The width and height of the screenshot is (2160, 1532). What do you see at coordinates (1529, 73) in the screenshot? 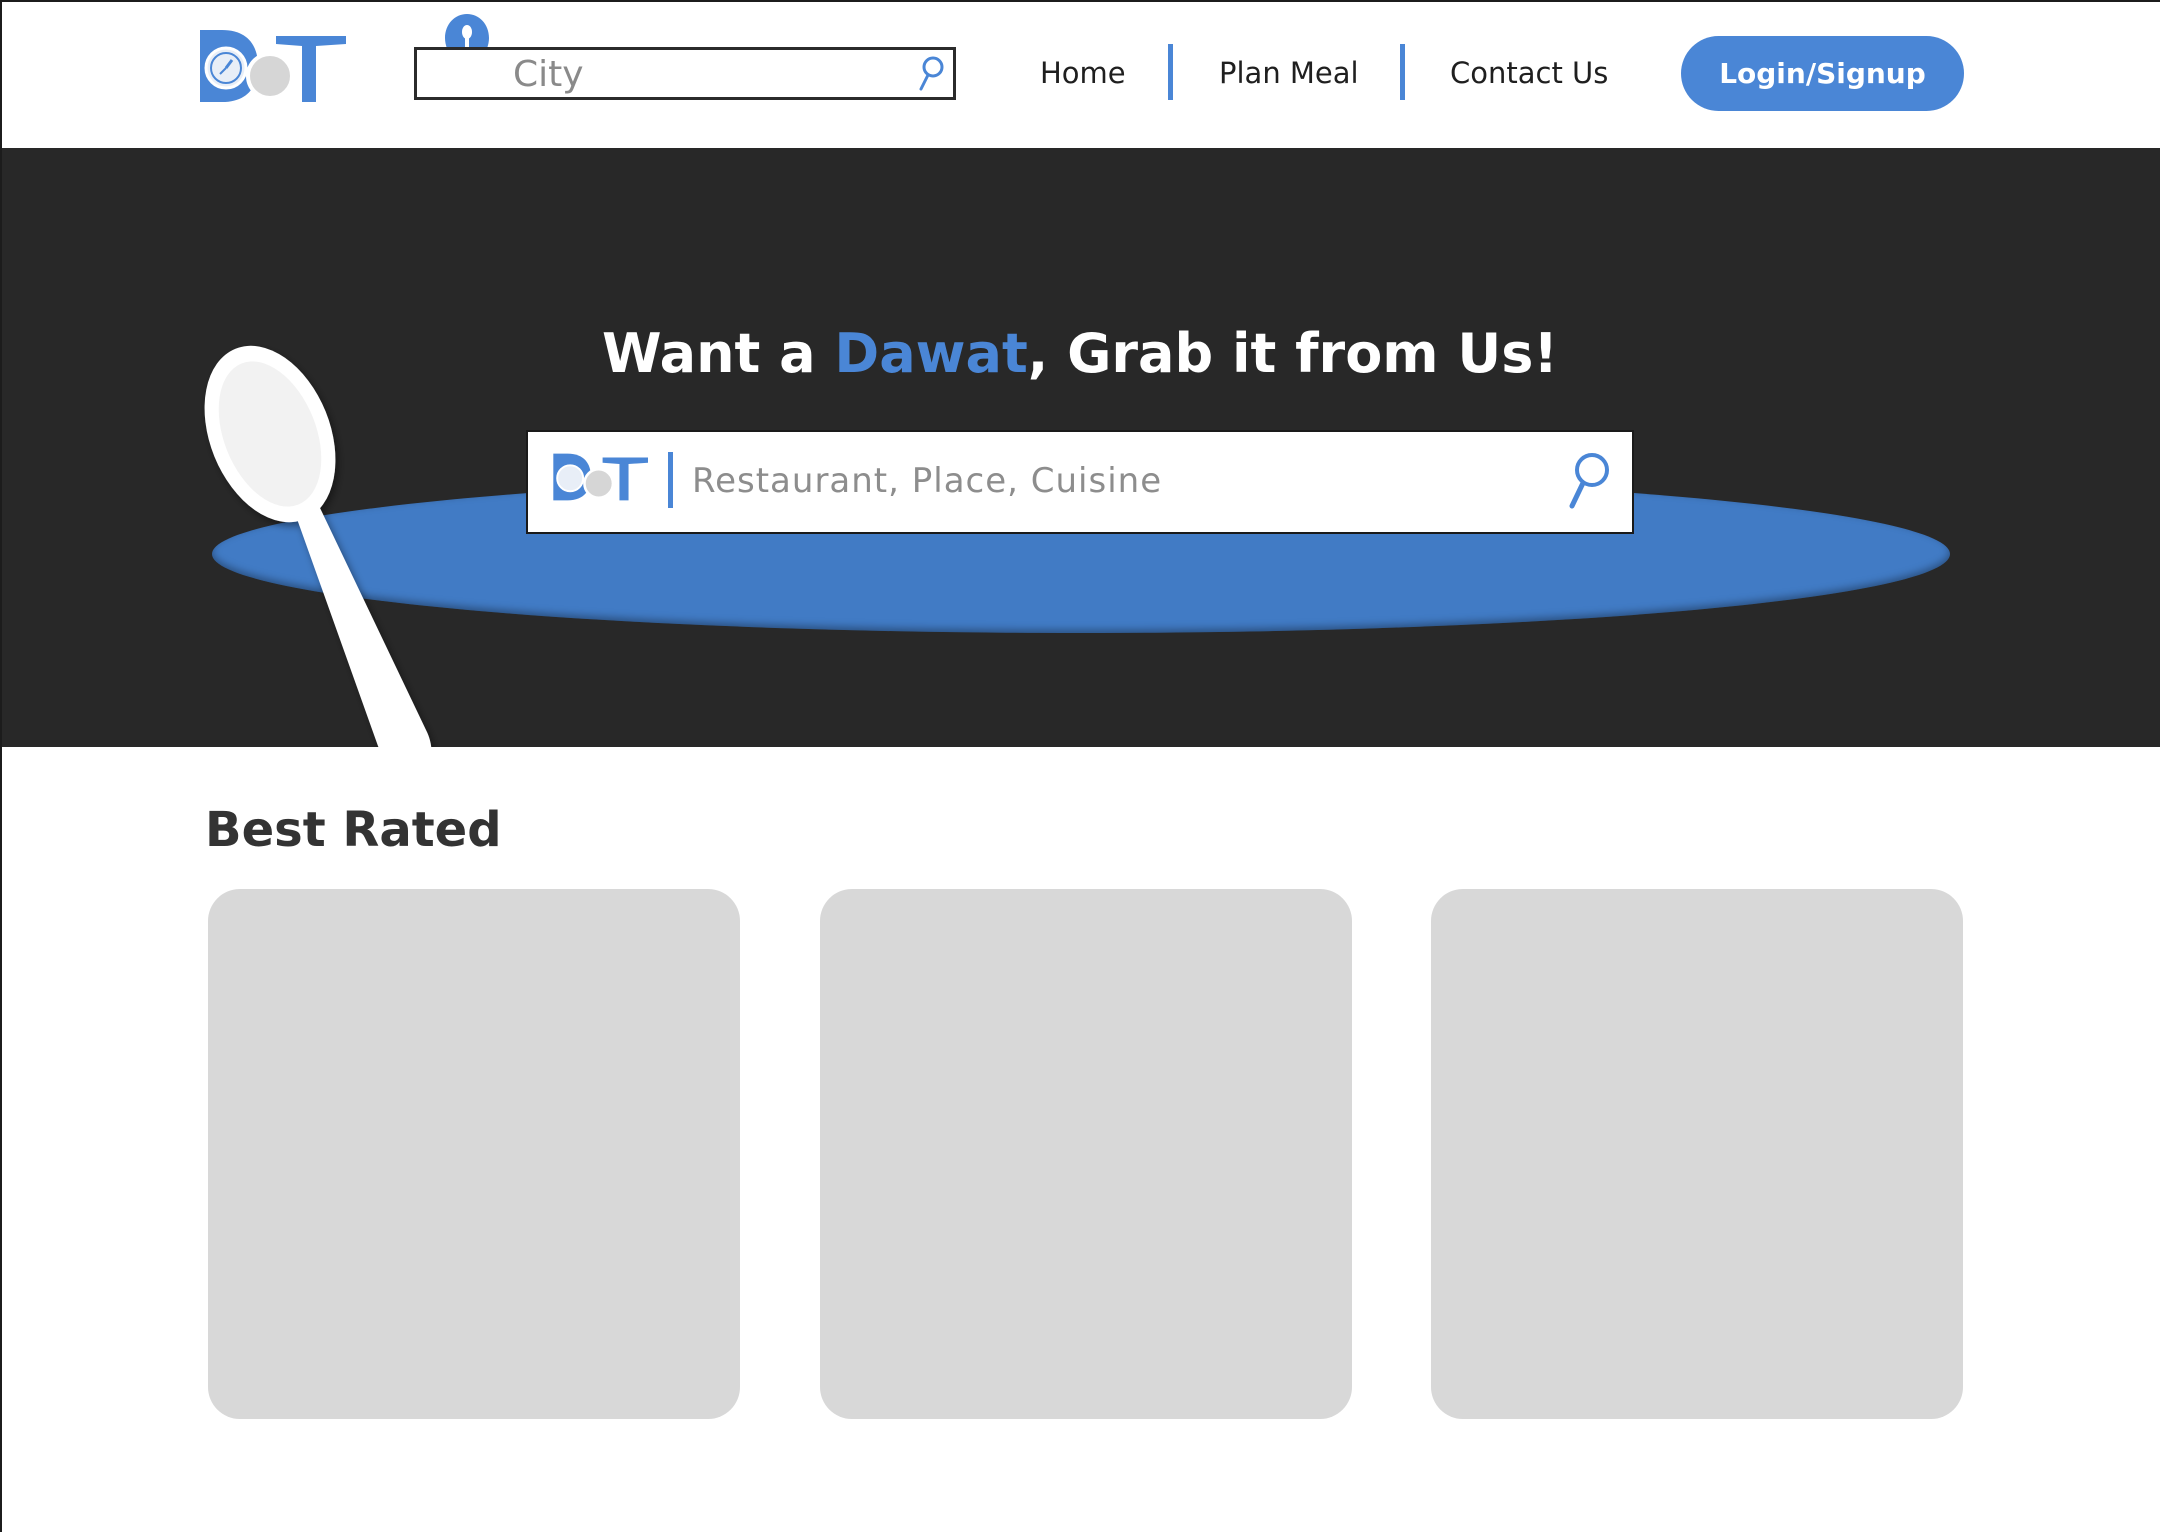
I see `nav-contact-us: Contact Us` at bounding box center [1529, 73].